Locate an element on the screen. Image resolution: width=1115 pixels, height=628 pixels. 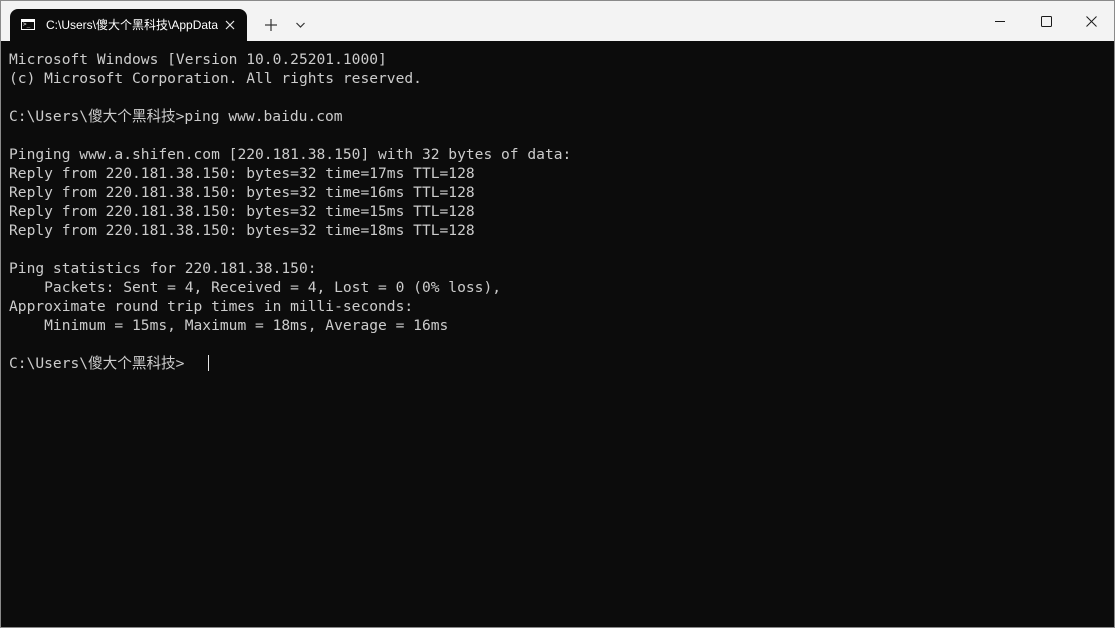
tab-title: C:\Users\傻大个黑科技\AppData is located at coordinates (132, 25).